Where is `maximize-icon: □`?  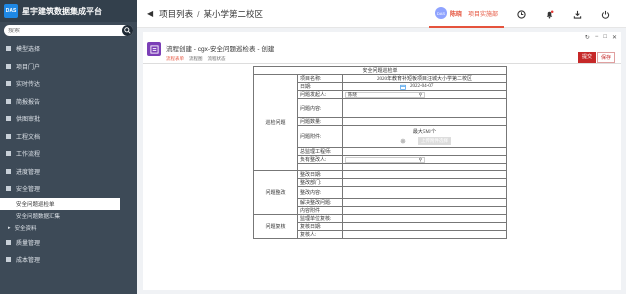 maximize-icon: □ is located at coordinates (605, 37).